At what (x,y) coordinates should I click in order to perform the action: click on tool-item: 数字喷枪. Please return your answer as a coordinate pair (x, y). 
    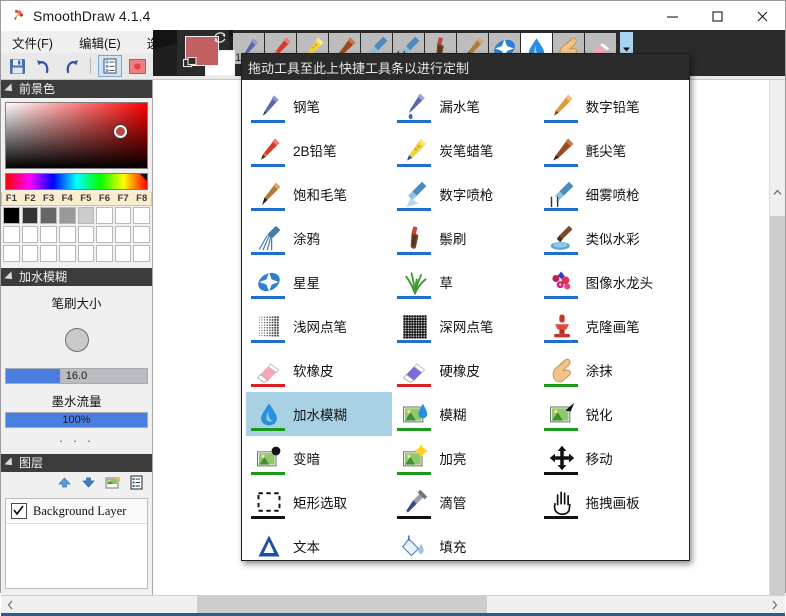
    Looking at the image, I should click on (465, 194).